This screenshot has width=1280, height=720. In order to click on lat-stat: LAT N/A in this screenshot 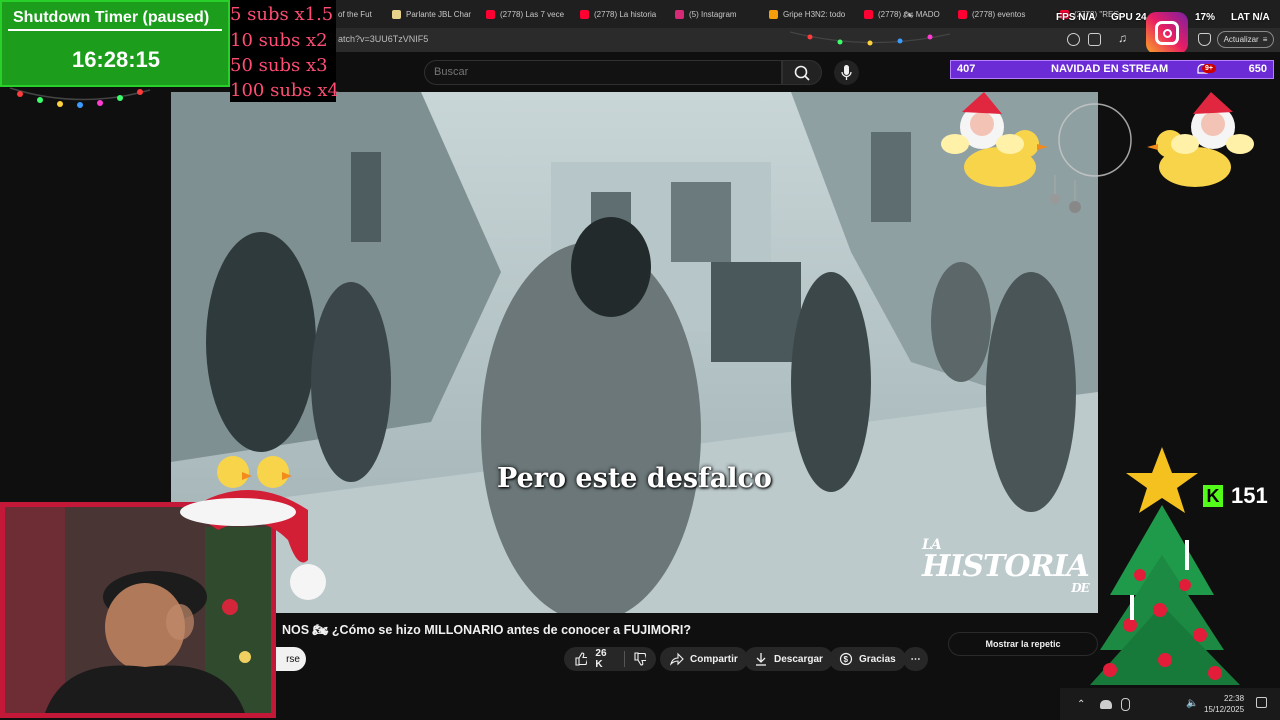, I will do `click(1250, 17)`.